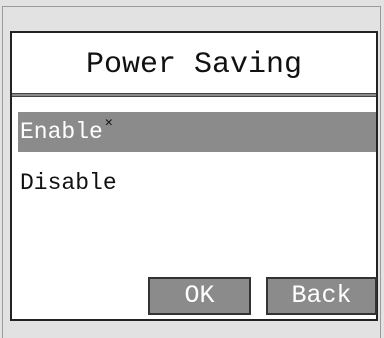  Describe the element at coordinates (68, 183) in the screenshot. I see `option-disable-label: Disable` at that location.